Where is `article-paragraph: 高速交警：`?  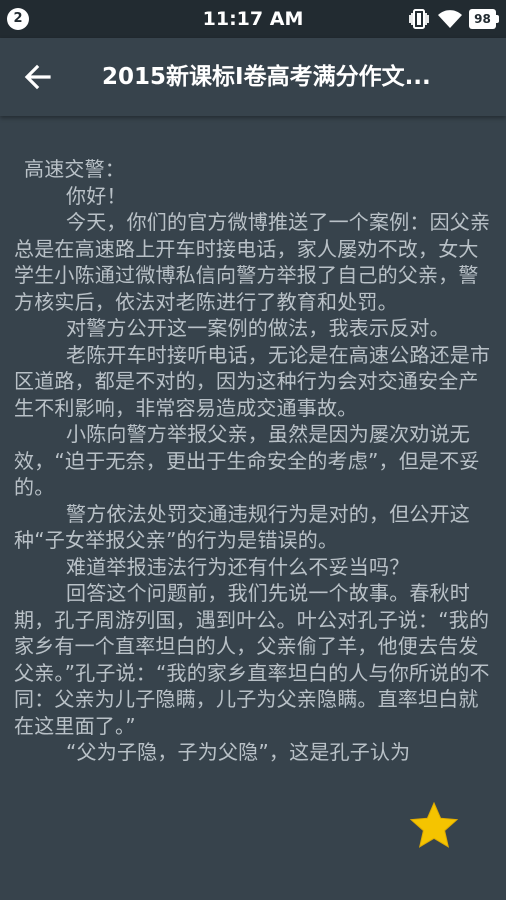
article-paragraph: 高速交警： is located at coordinates (74, 169).